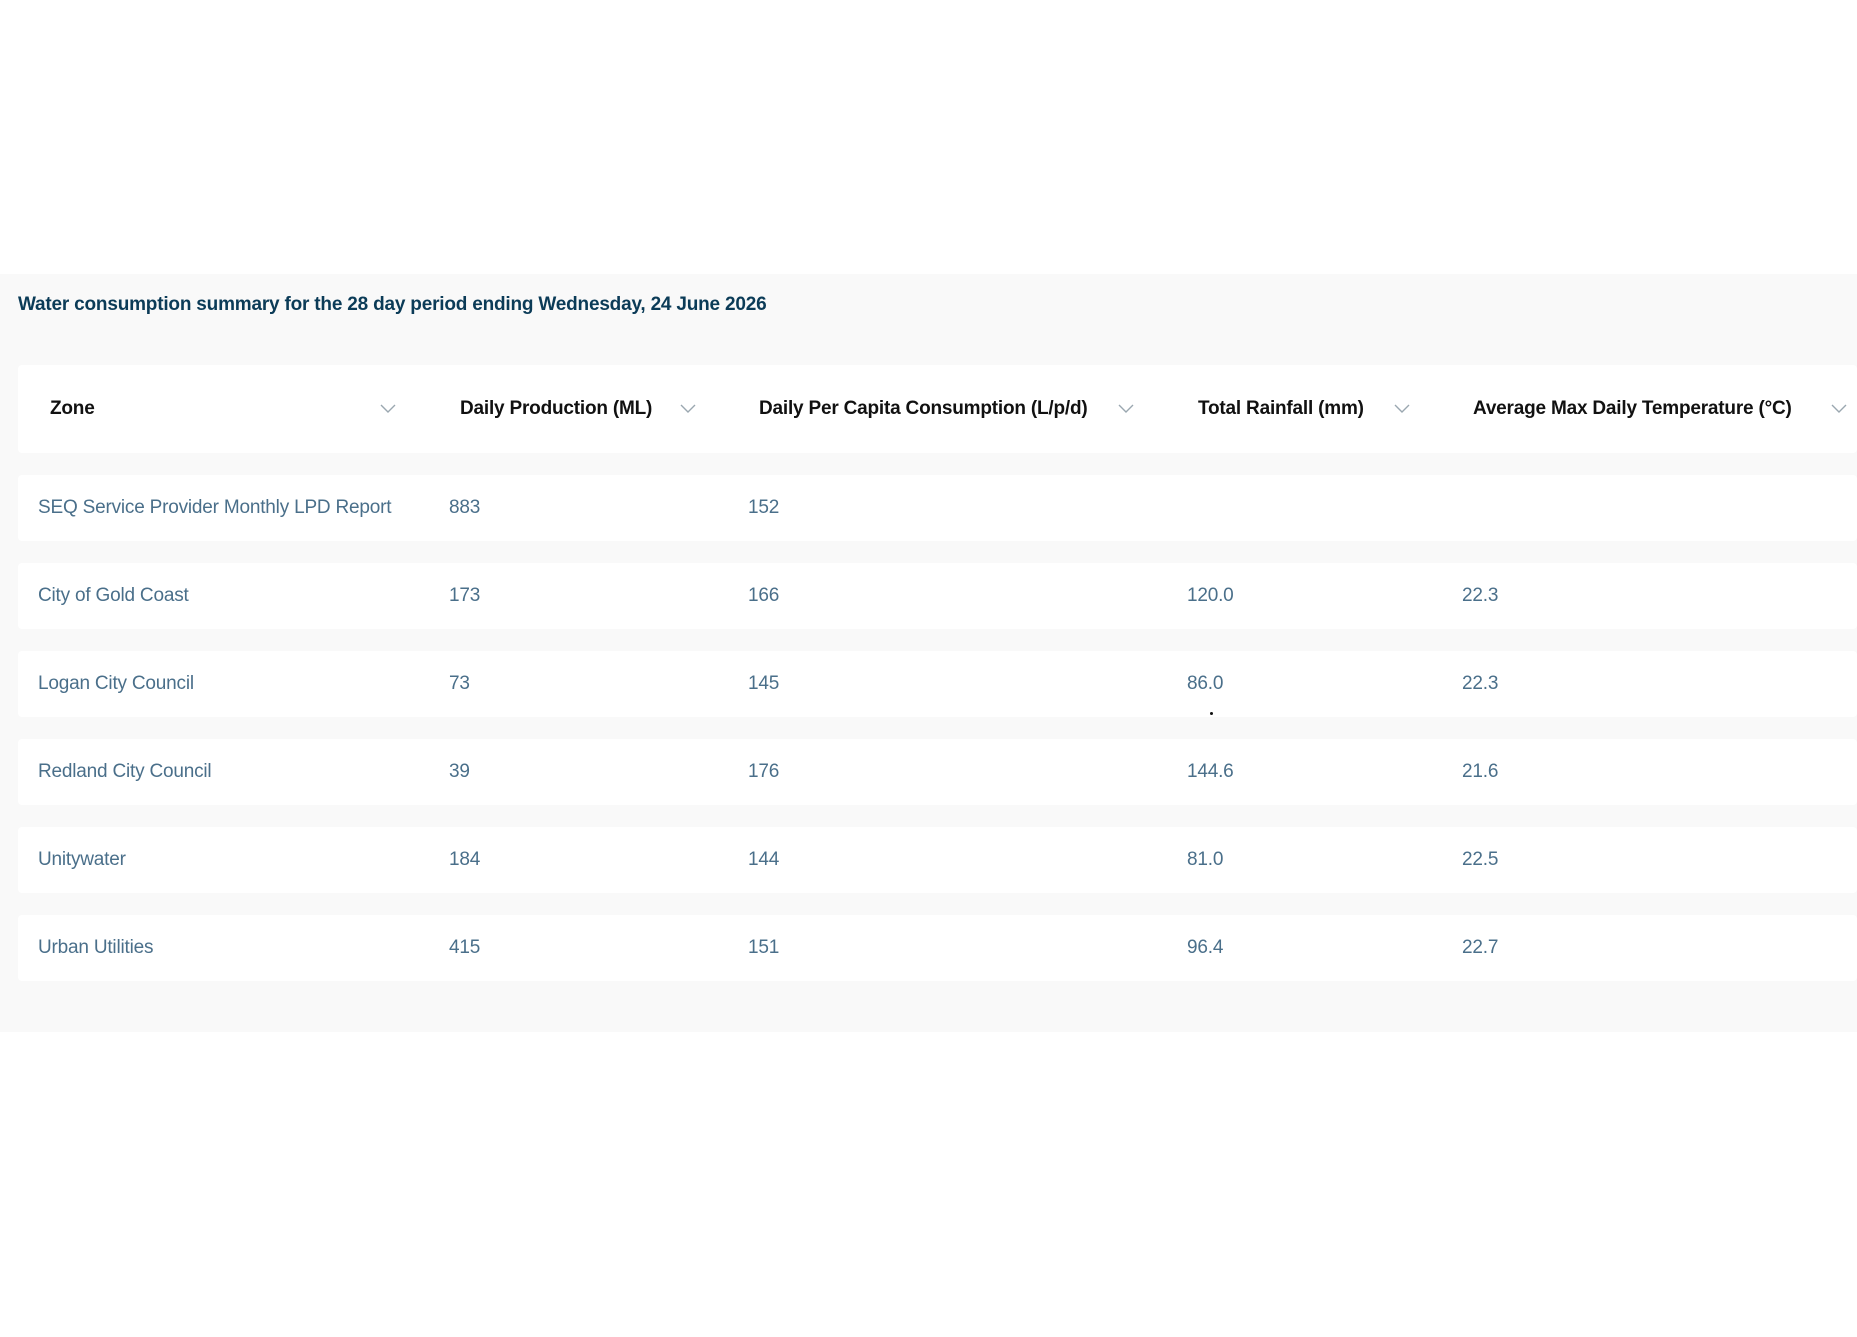 The height and width of the screenshot is (1337, 1857). I want to click on cursor-dot, so click(1211, 713).